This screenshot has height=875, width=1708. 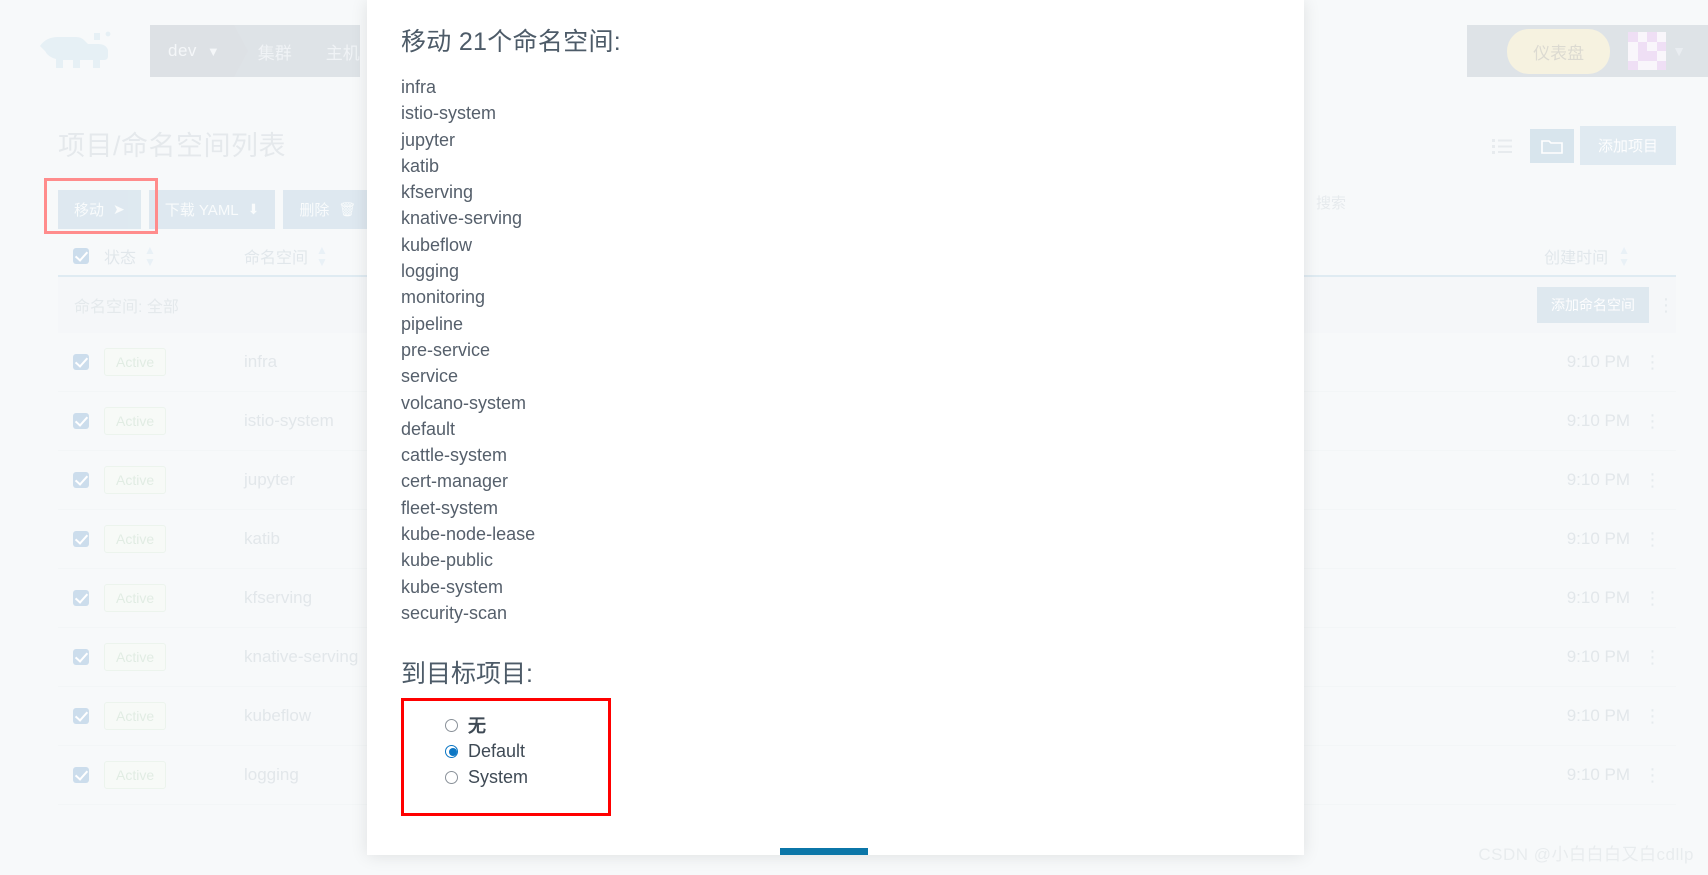 I want to click on modal-namespace-item: monitoring, so click(x=443, y=297).